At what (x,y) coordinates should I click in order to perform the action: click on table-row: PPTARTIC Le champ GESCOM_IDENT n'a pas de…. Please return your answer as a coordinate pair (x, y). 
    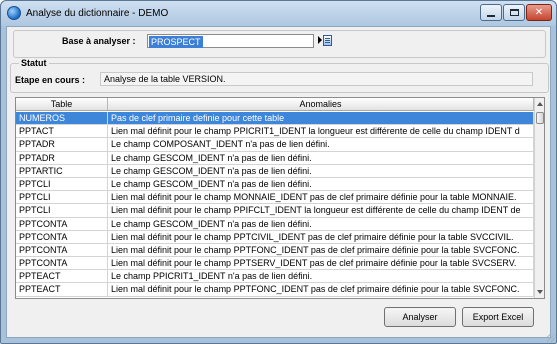
    Looking at the image, I should click on (275, 171).